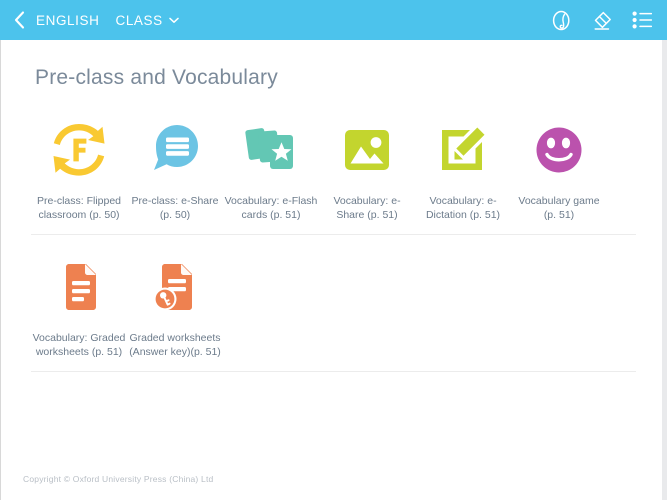  I want to click on tile-graded-worksheets: Vocabulary: Graded worksheets (p. 51), so click(79, 302).